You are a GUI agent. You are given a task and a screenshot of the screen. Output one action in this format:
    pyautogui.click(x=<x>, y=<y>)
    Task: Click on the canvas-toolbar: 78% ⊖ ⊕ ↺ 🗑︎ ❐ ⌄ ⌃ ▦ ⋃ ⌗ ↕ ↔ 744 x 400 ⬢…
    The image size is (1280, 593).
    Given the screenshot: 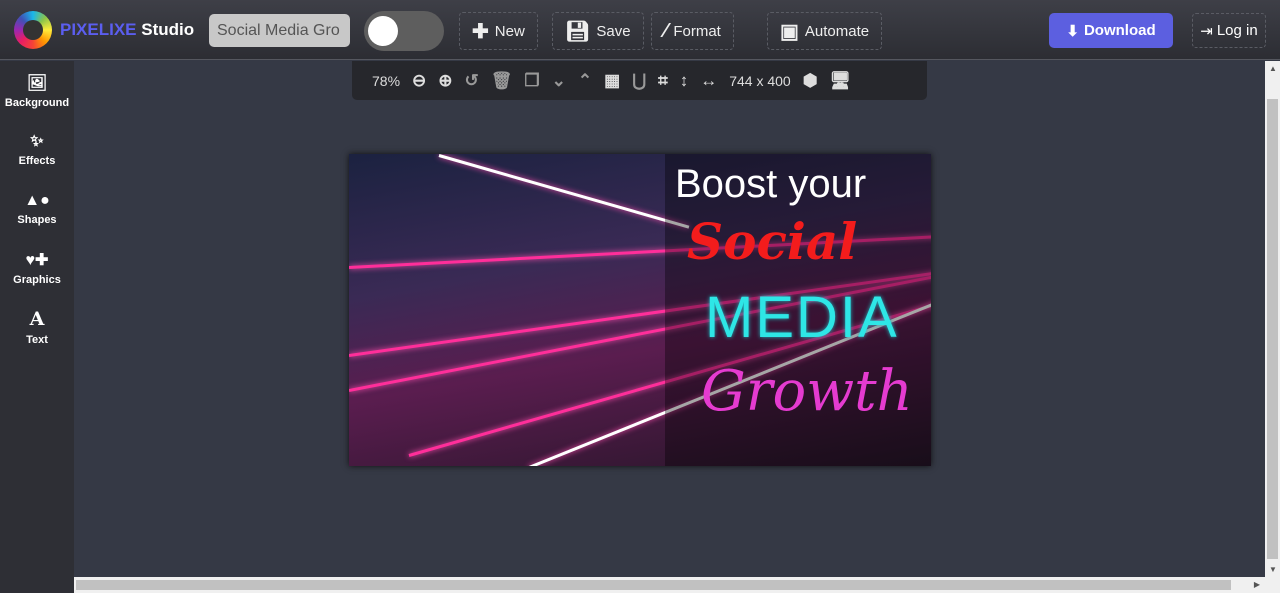 What is the action you would take?
    pyautogui.click(x=639, y=80)
    